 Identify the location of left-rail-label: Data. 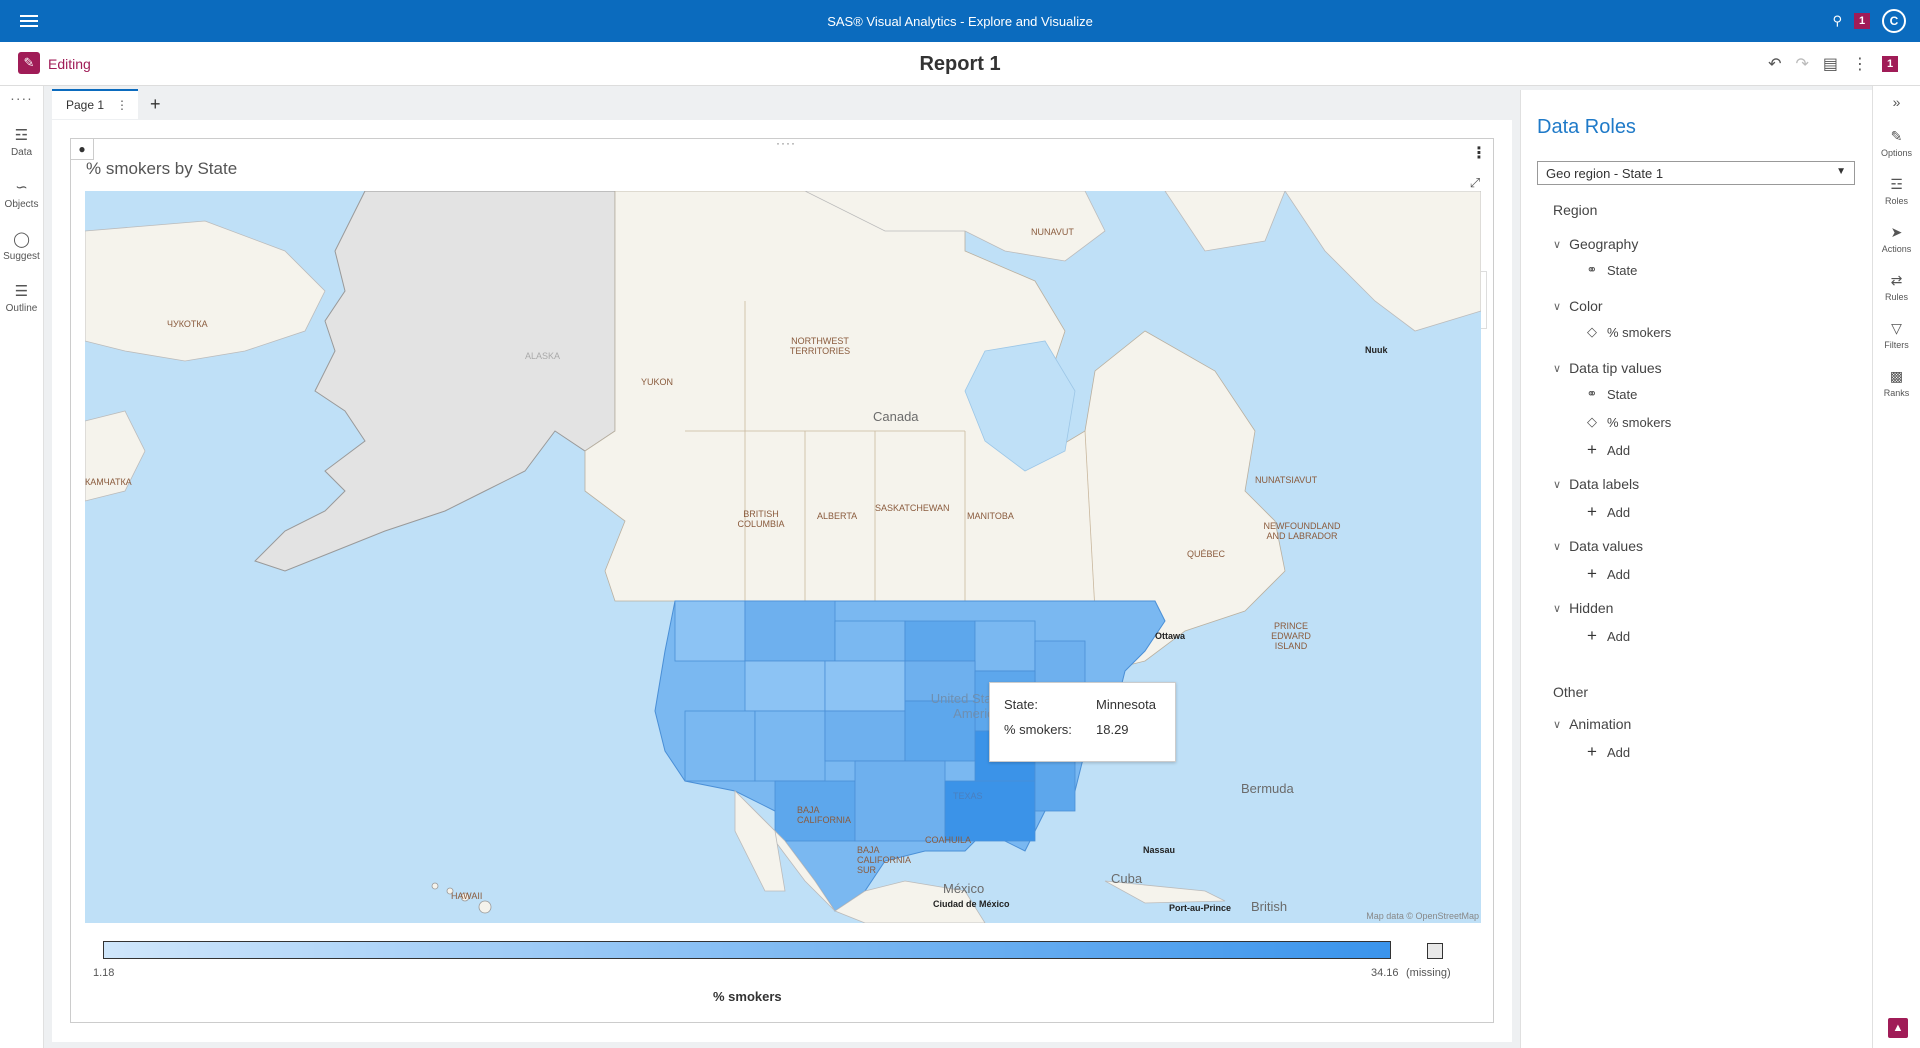
(21, 152).